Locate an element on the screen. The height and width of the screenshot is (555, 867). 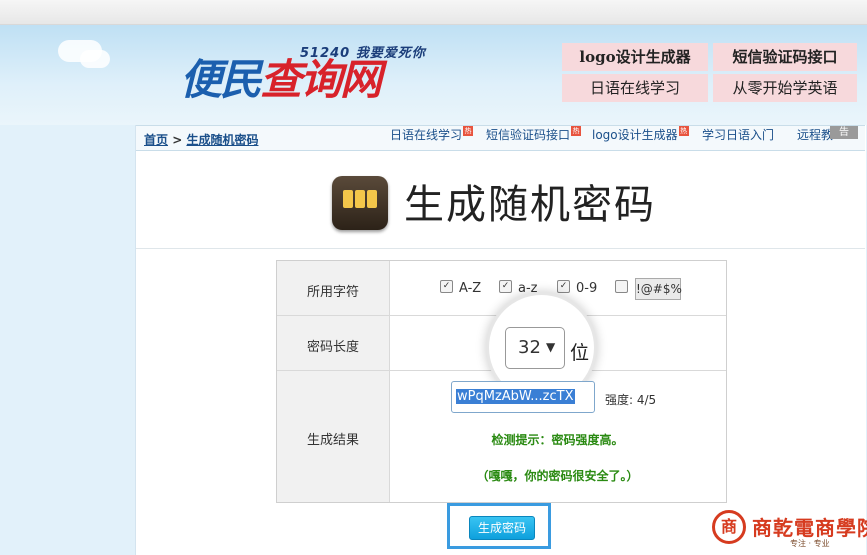
length-unit: 位 is located at coordinates (580, 353).